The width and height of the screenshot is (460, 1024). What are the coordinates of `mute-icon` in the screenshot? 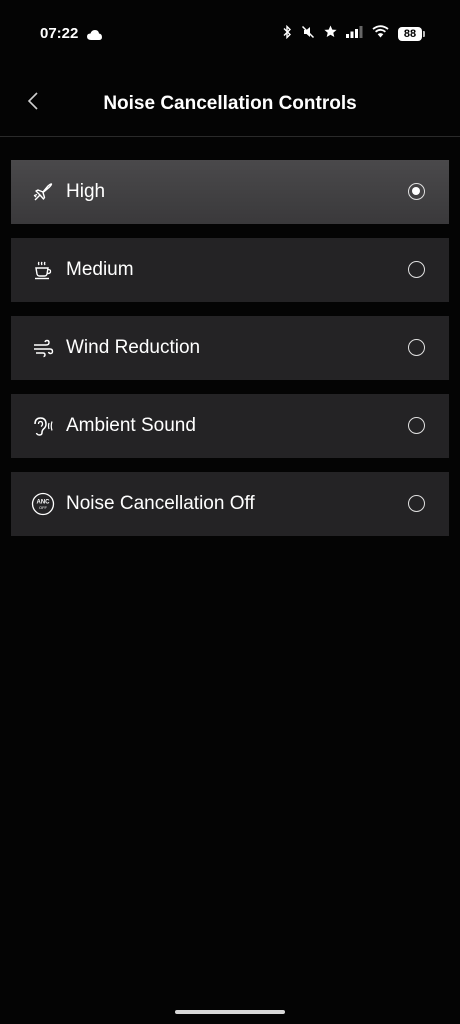 It's located at (308, 34).